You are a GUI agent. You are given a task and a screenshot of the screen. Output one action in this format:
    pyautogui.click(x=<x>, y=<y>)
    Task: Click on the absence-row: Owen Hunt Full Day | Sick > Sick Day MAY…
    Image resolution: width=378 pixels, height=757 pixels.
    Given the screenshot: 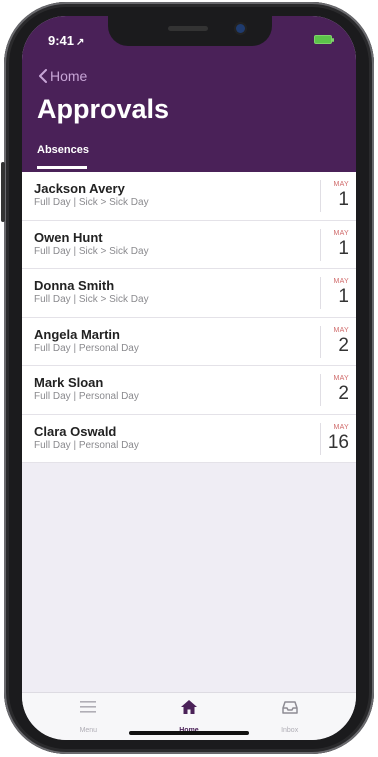 What is the action you would take?
    pyautogui.click(x=189, y=244)
    